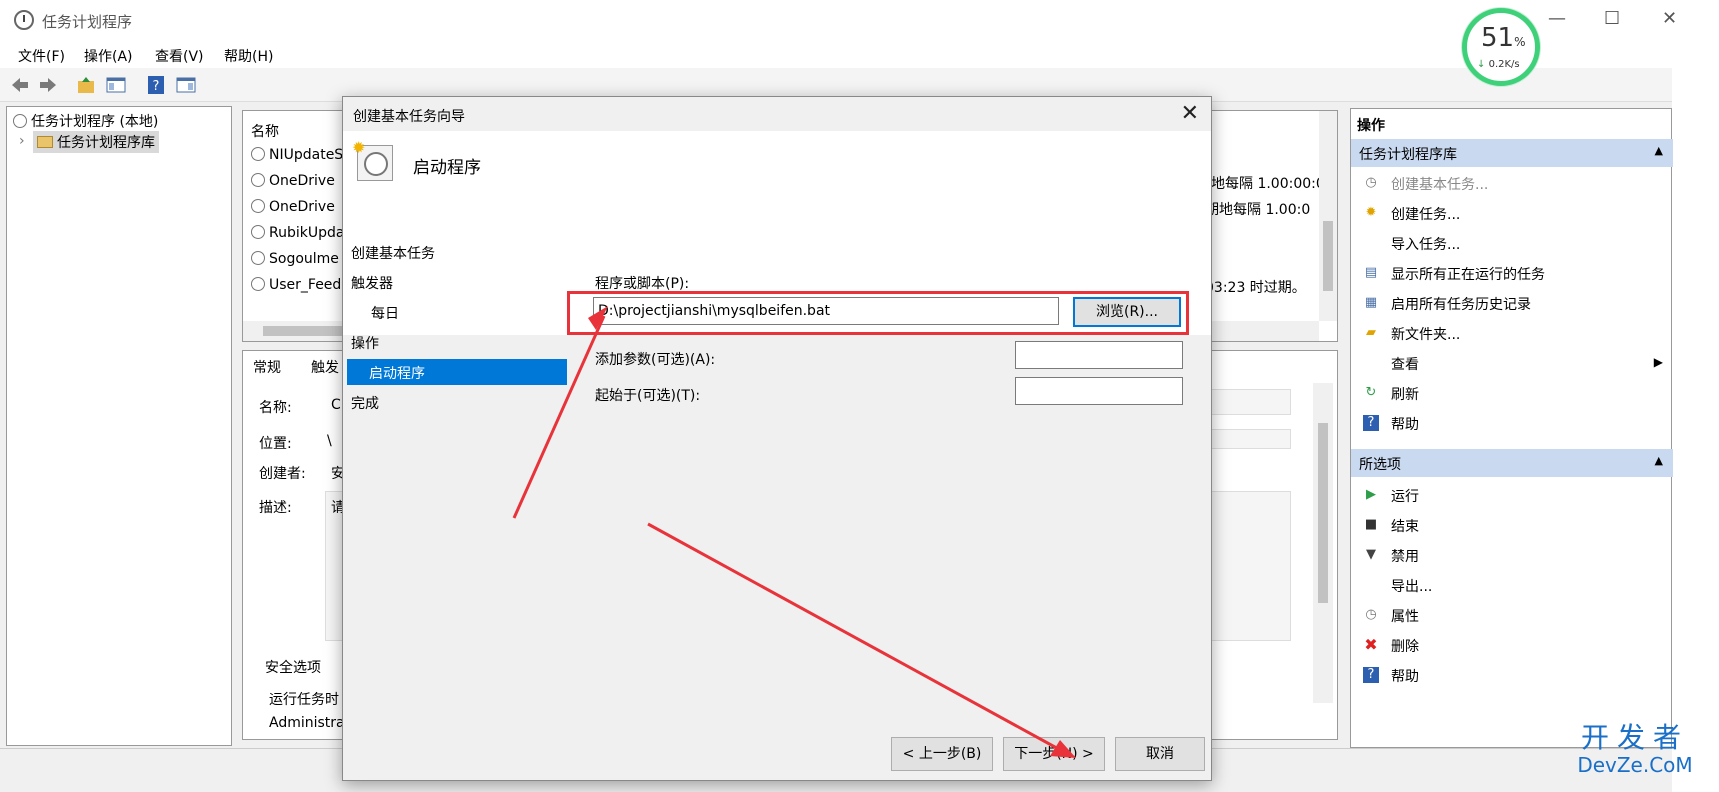 The width and height of the screenshot is (1719, 792). I want to click on annotation-highlight-box, so click(878, 313).